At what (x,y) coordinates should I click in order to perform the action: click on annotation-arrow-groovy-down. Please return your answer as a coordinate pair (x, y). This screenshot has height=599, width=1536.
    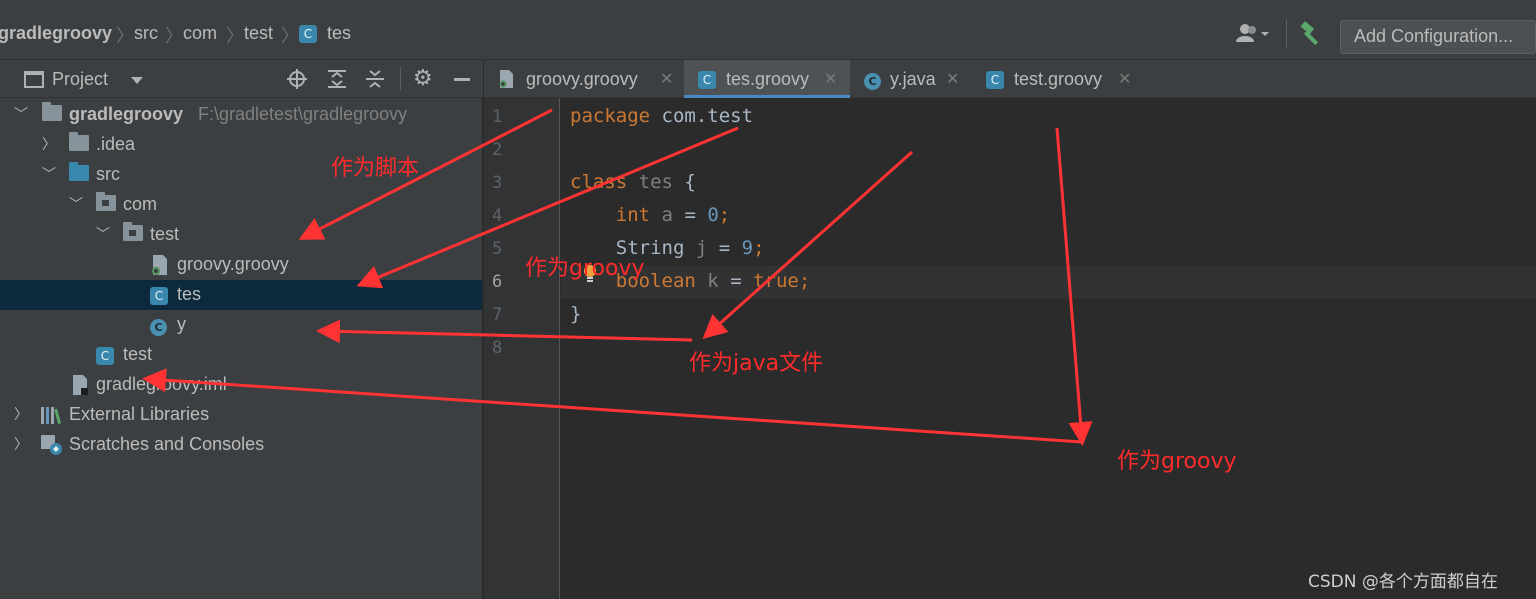
    Looking at the image, I should click on (1074, 286).